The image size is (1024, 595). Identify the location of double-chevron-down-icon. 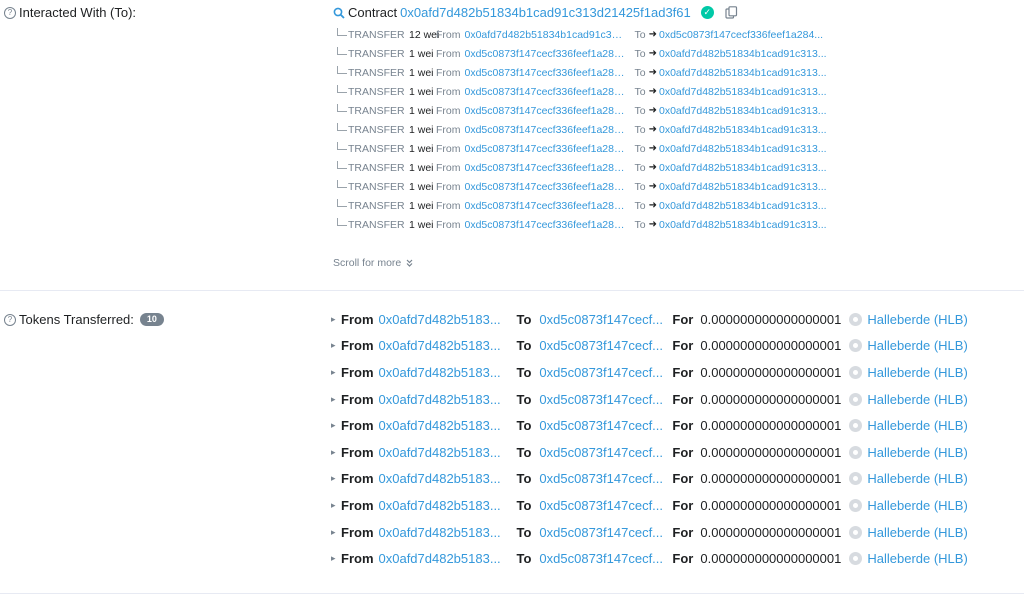
(409, 263).